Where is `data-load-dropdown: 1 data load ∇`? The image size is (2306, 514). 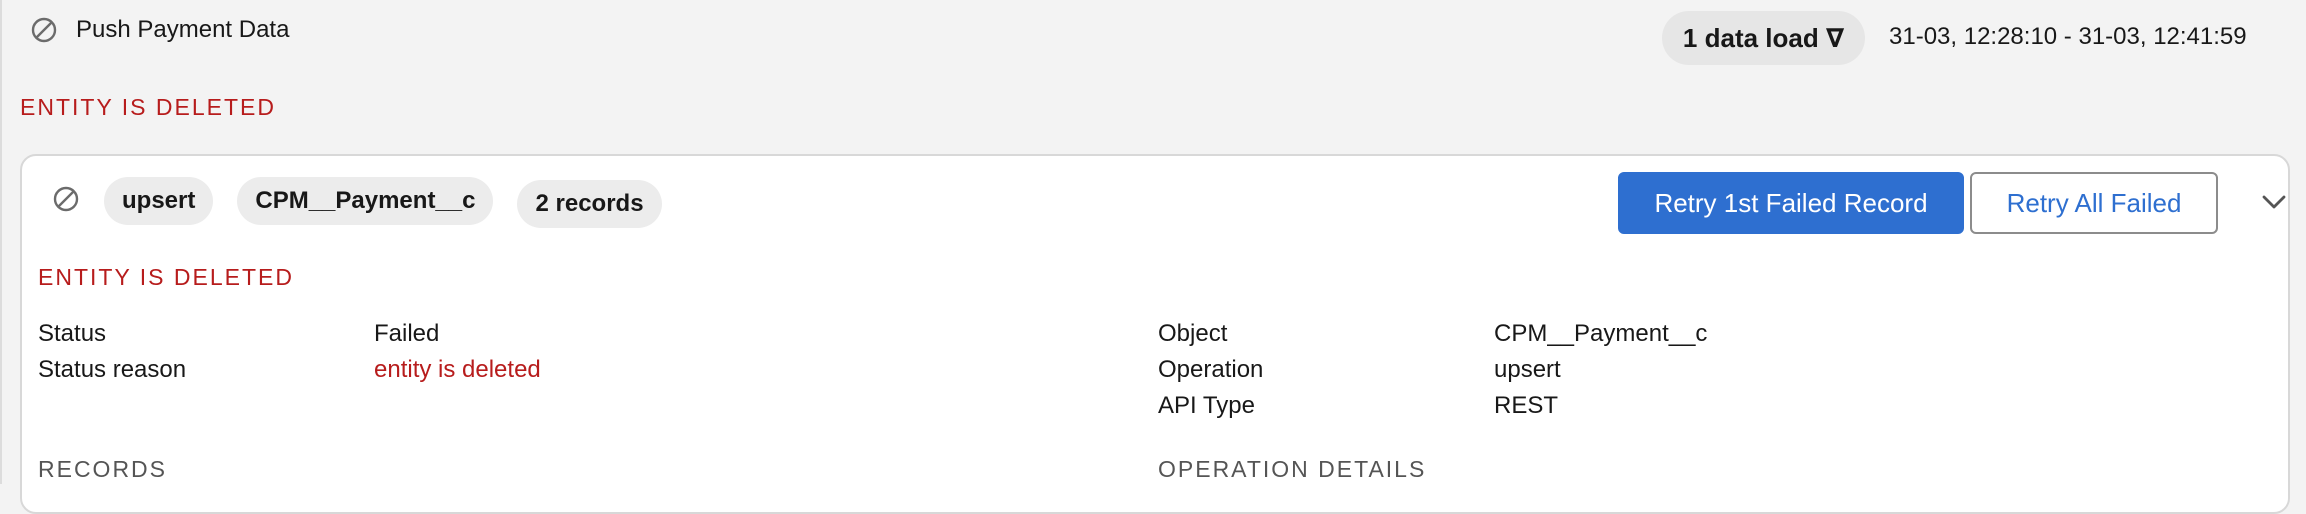
data-load-dropdown: 1 data load ∇ is located at coordinates (1763, 38).